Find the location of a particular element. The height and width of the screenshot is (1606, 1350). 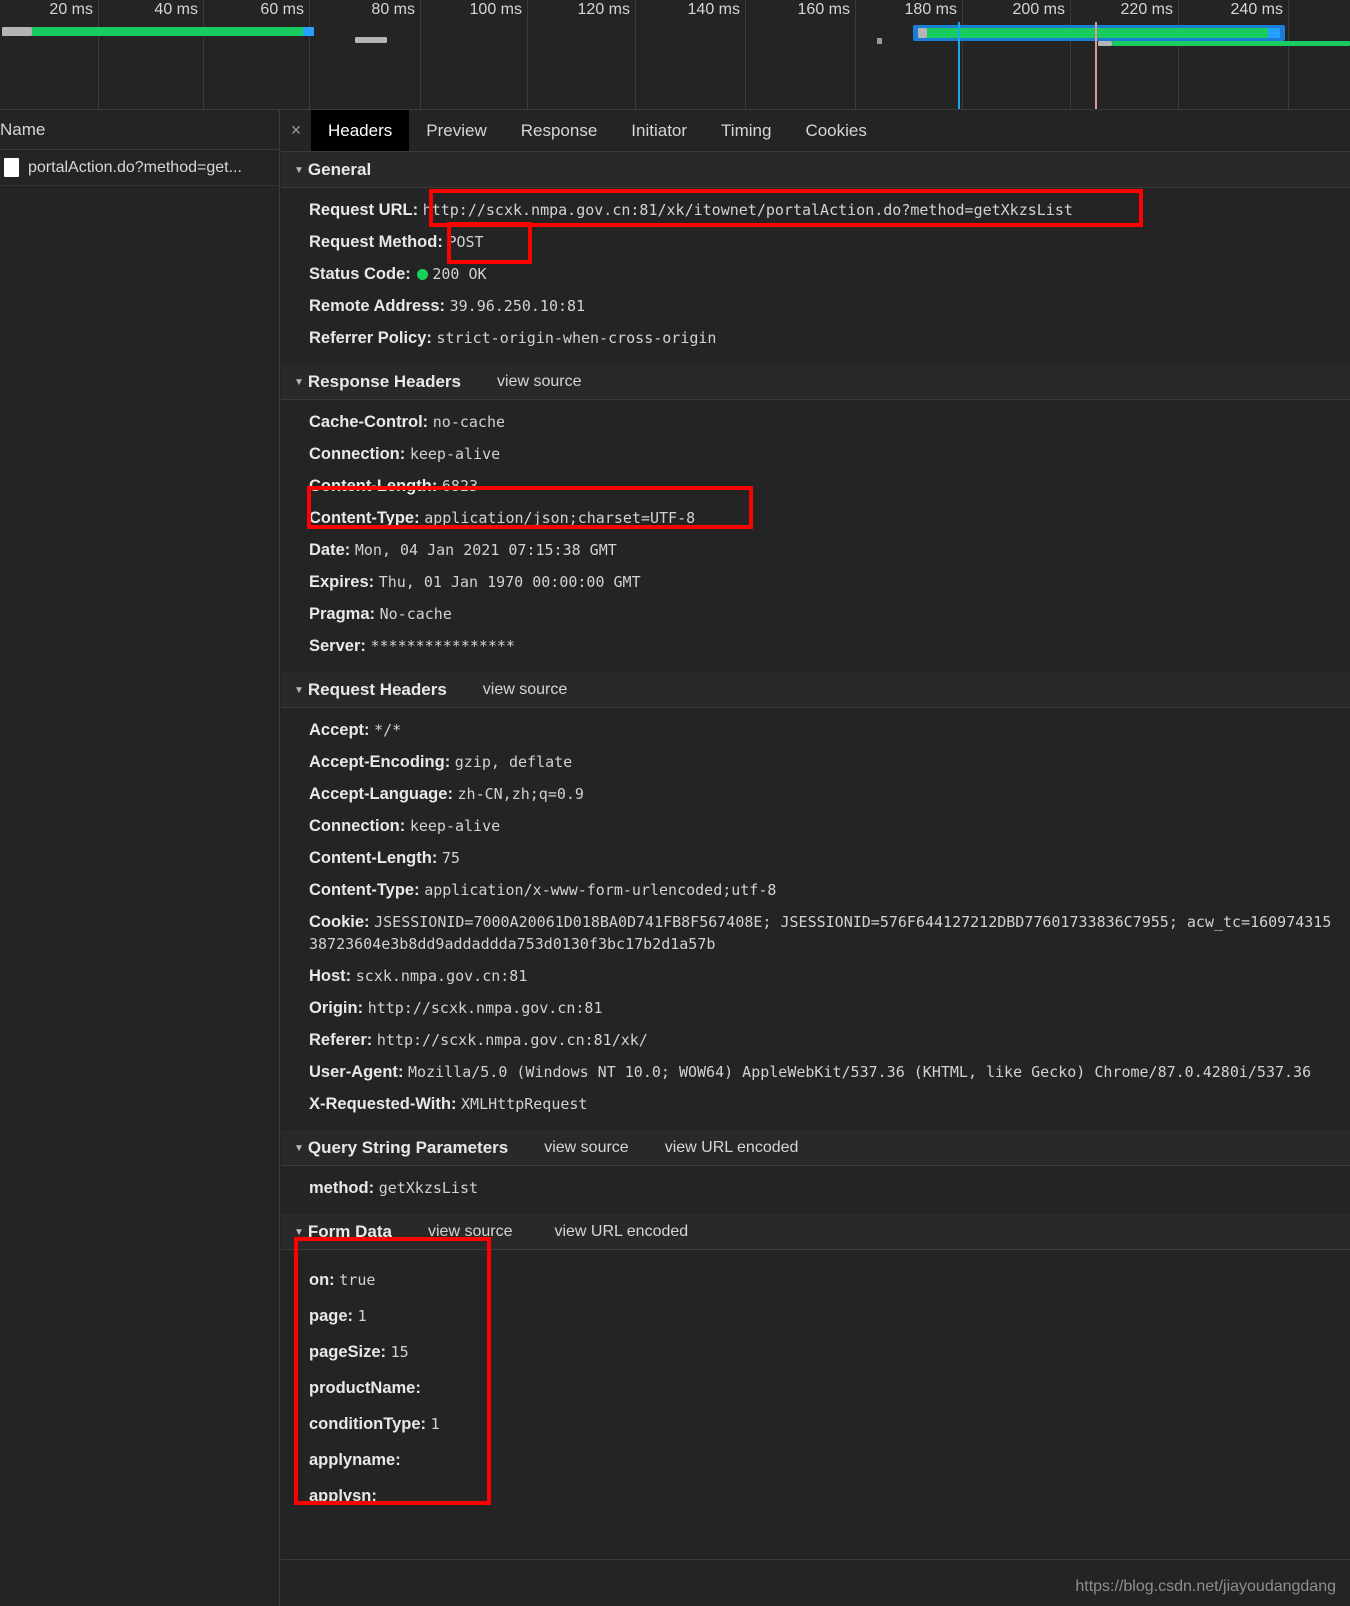

section-query-string-body: method: getXkzsList is located at coordinates (815, 1190).